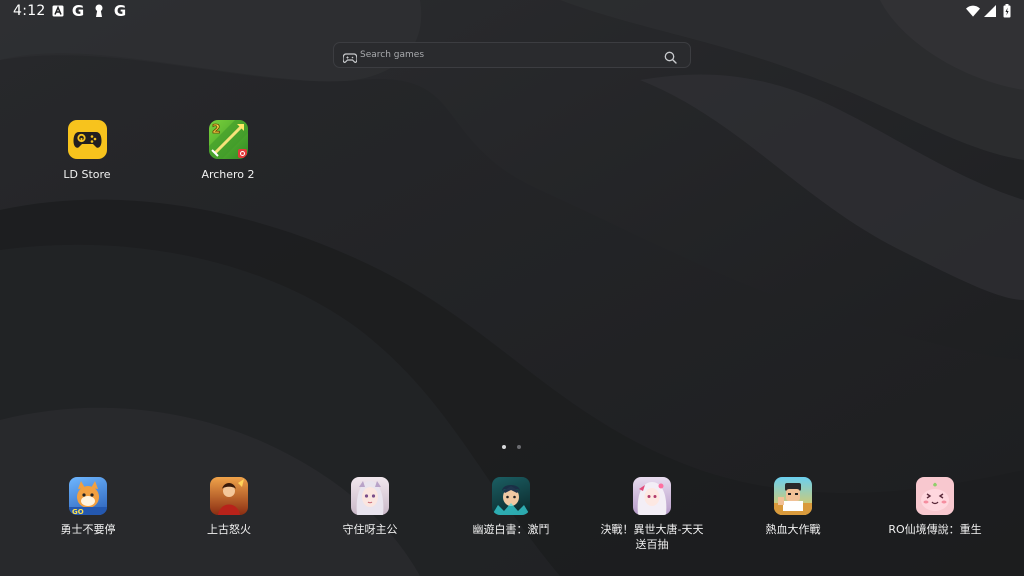 The height and width of the screenshot is (576, 1024). What do you see at coordinates (370, 529) in the screenshot?
I see `app-label: 守住呀主公` at bounding box center [370, 529].